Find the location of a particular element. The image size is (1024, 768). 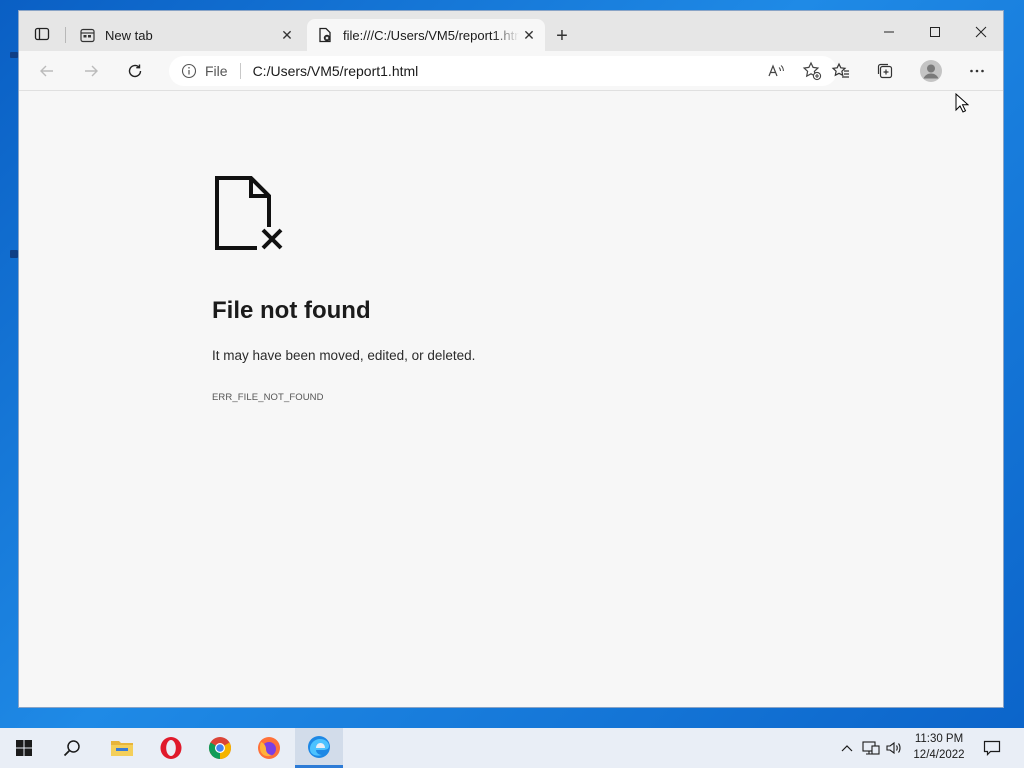

tab-title: file:///C:/Users/VM5/report1.html is located at coordinates (431, 35).